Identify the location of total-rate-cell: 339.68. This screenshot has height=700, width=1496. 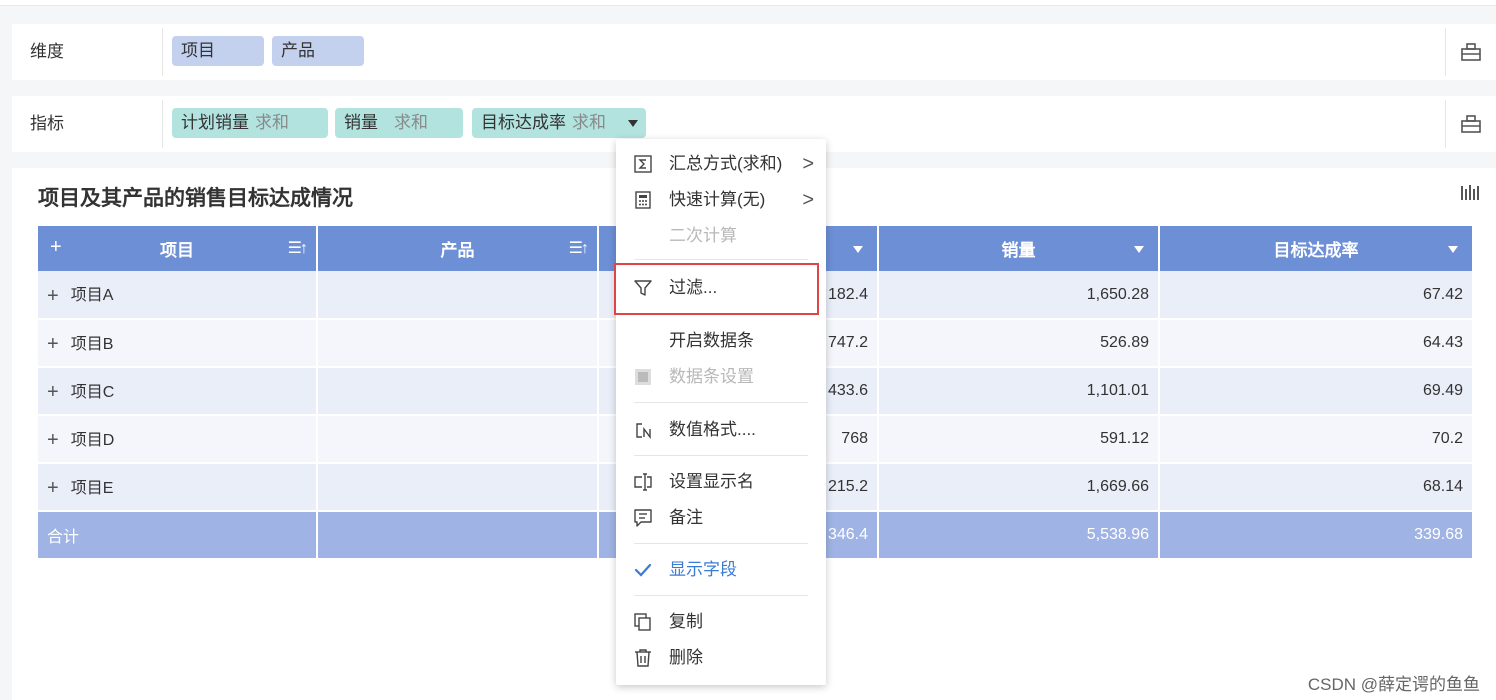
(1316, 535).